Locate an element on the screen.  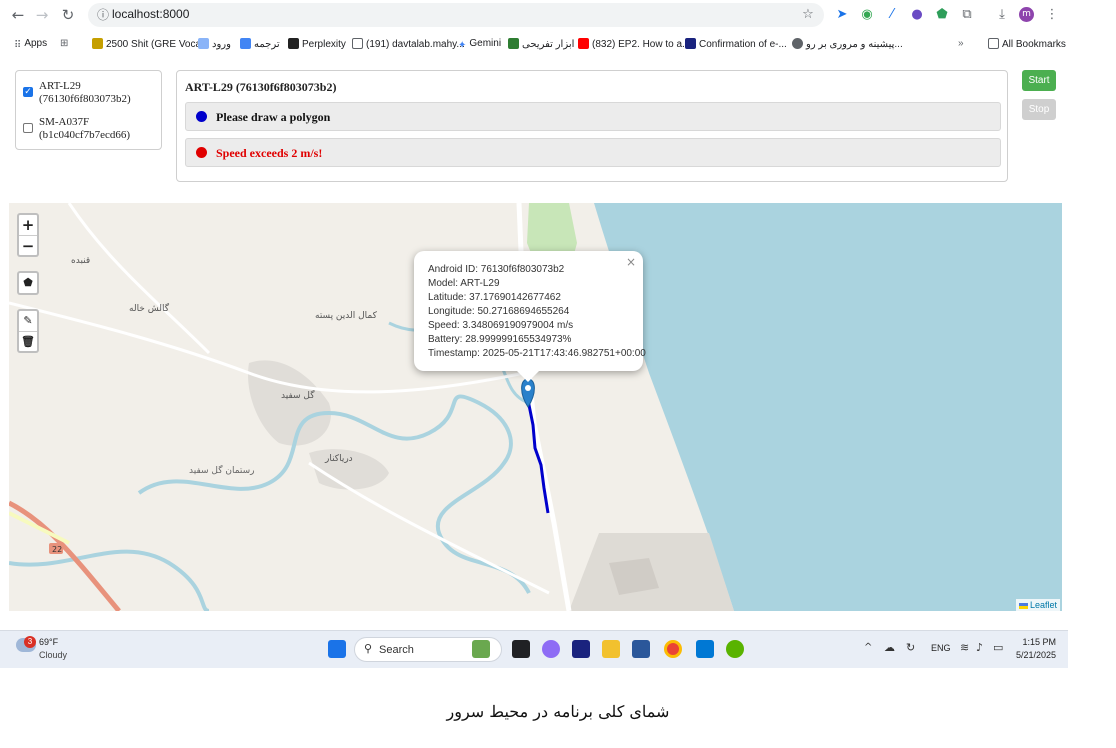
status-message: Please draw a polygon is located at coordinates (593, 116).